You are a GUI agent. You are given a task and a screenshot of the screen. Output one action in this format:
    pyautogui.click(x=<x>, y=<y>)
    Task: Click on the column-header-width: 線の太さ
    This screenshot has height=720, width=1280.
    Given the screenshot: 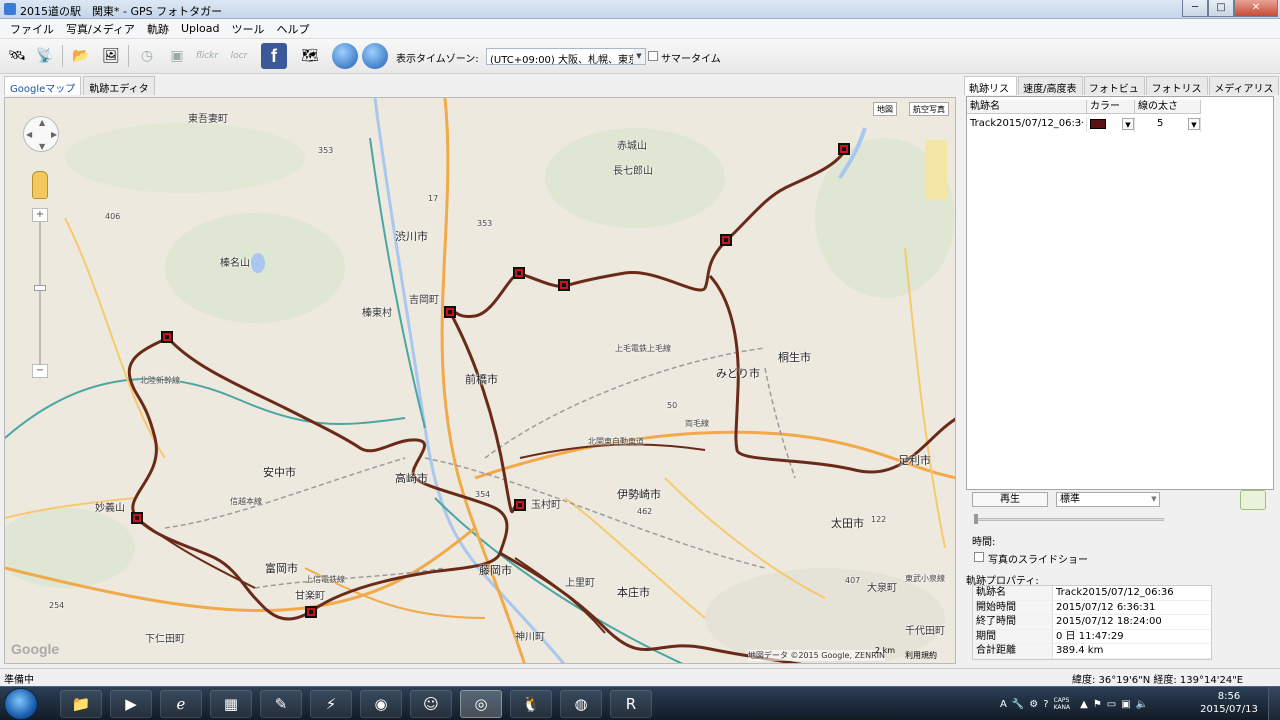 What is the action you would take?
    pyautogui.click(x=1168, y=107)
    